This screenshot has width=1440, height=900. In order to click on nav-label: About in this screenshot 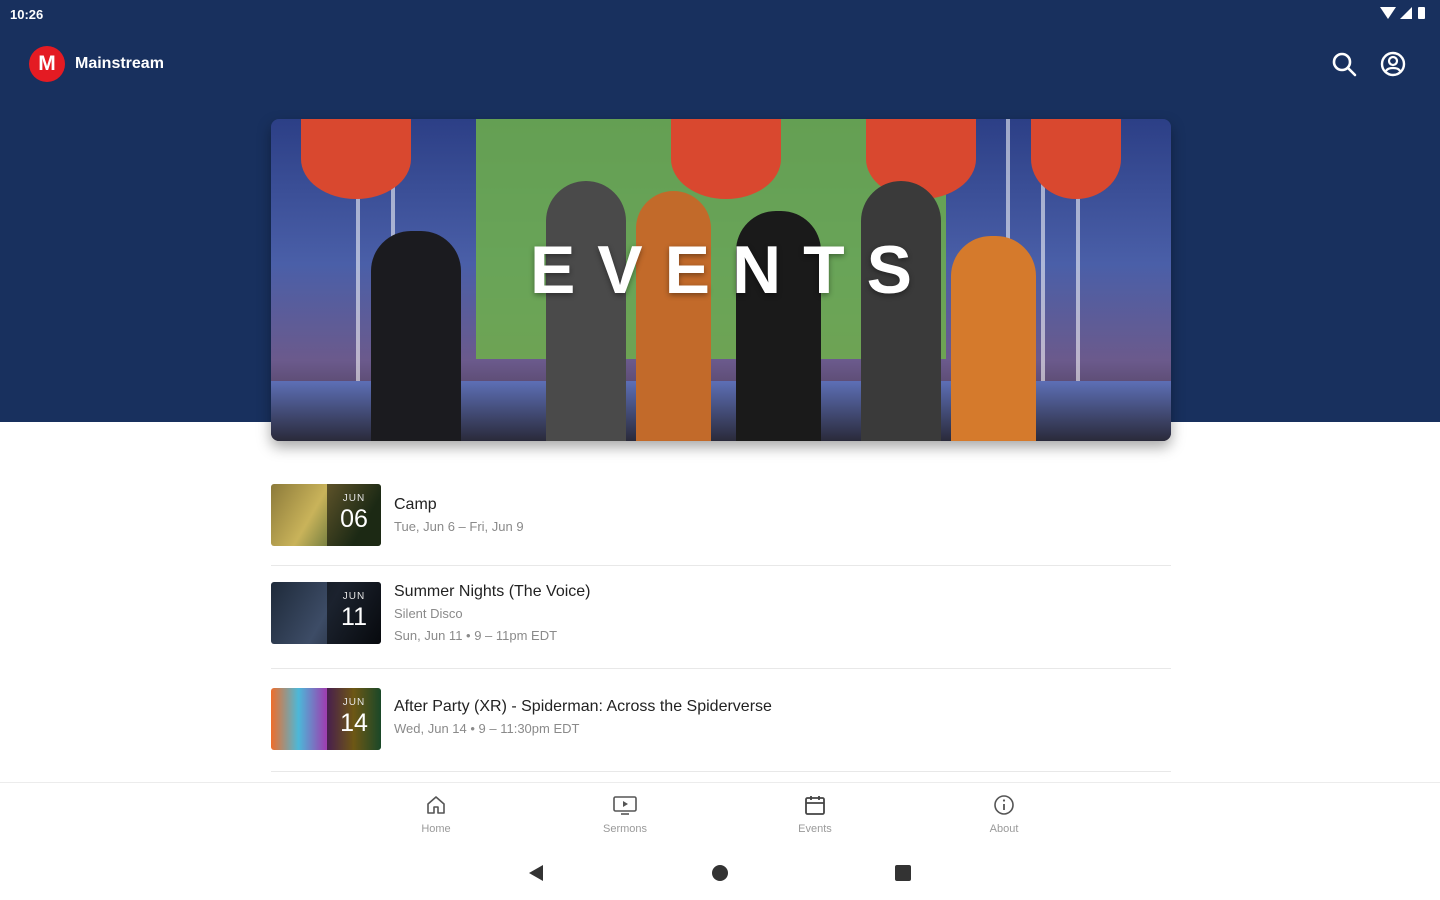, I will do `click(1004, 829)`.